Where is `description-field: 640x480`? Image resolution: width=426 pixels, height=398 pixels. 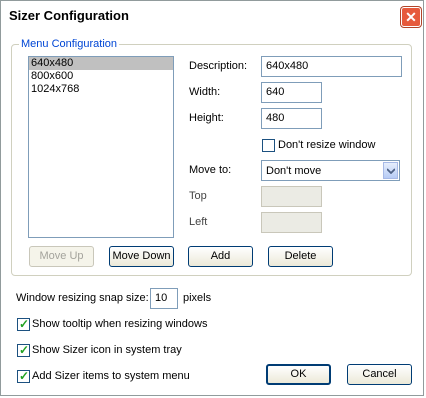
description-field: 640x480 is located at coordinates (331, 66).